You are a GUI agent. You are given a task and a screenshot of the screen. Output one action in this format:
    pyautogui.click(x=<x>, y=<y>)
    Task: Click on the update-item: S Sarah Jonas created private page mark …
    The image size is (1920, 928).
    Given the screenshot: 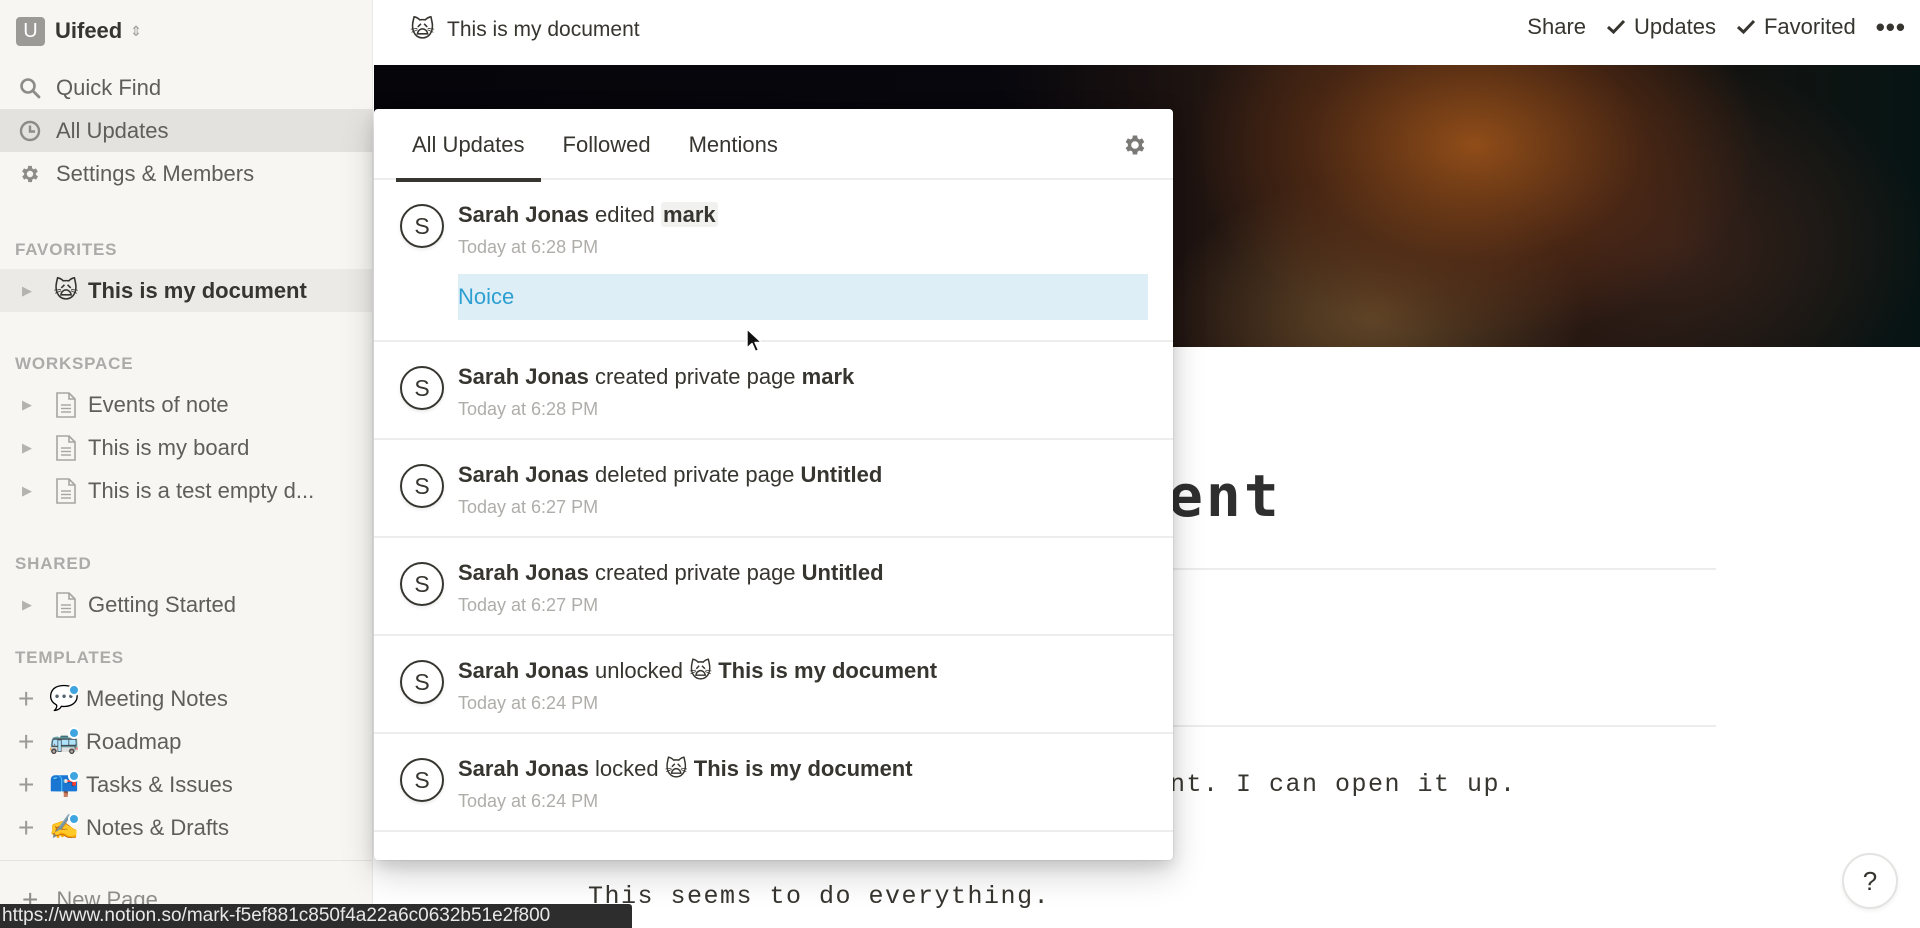 What is the action you would take?
    pyautogui.click(x=773, y=391)
    